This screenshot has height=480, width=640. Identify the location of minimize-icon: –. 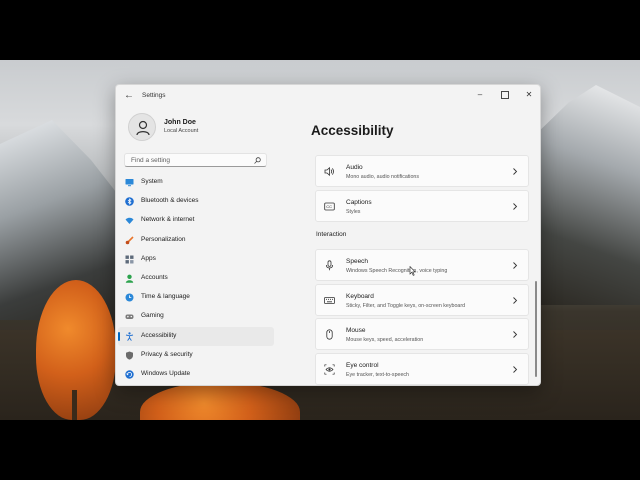
(480, 95).